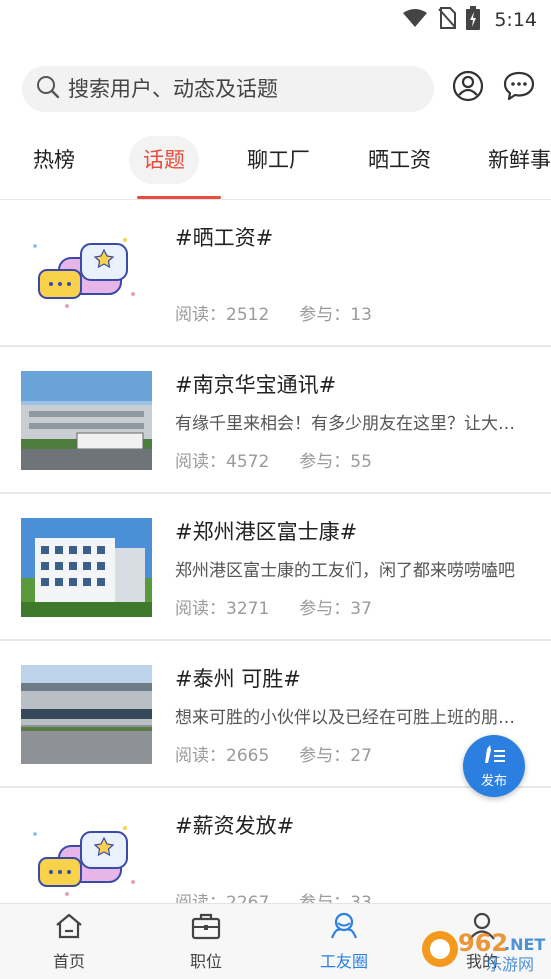 The height and width of the screenshot is (979, 551). Describe the element at coordinates (68, 961) in the screenshot. I see `nav-home-label: 首页` at that location.